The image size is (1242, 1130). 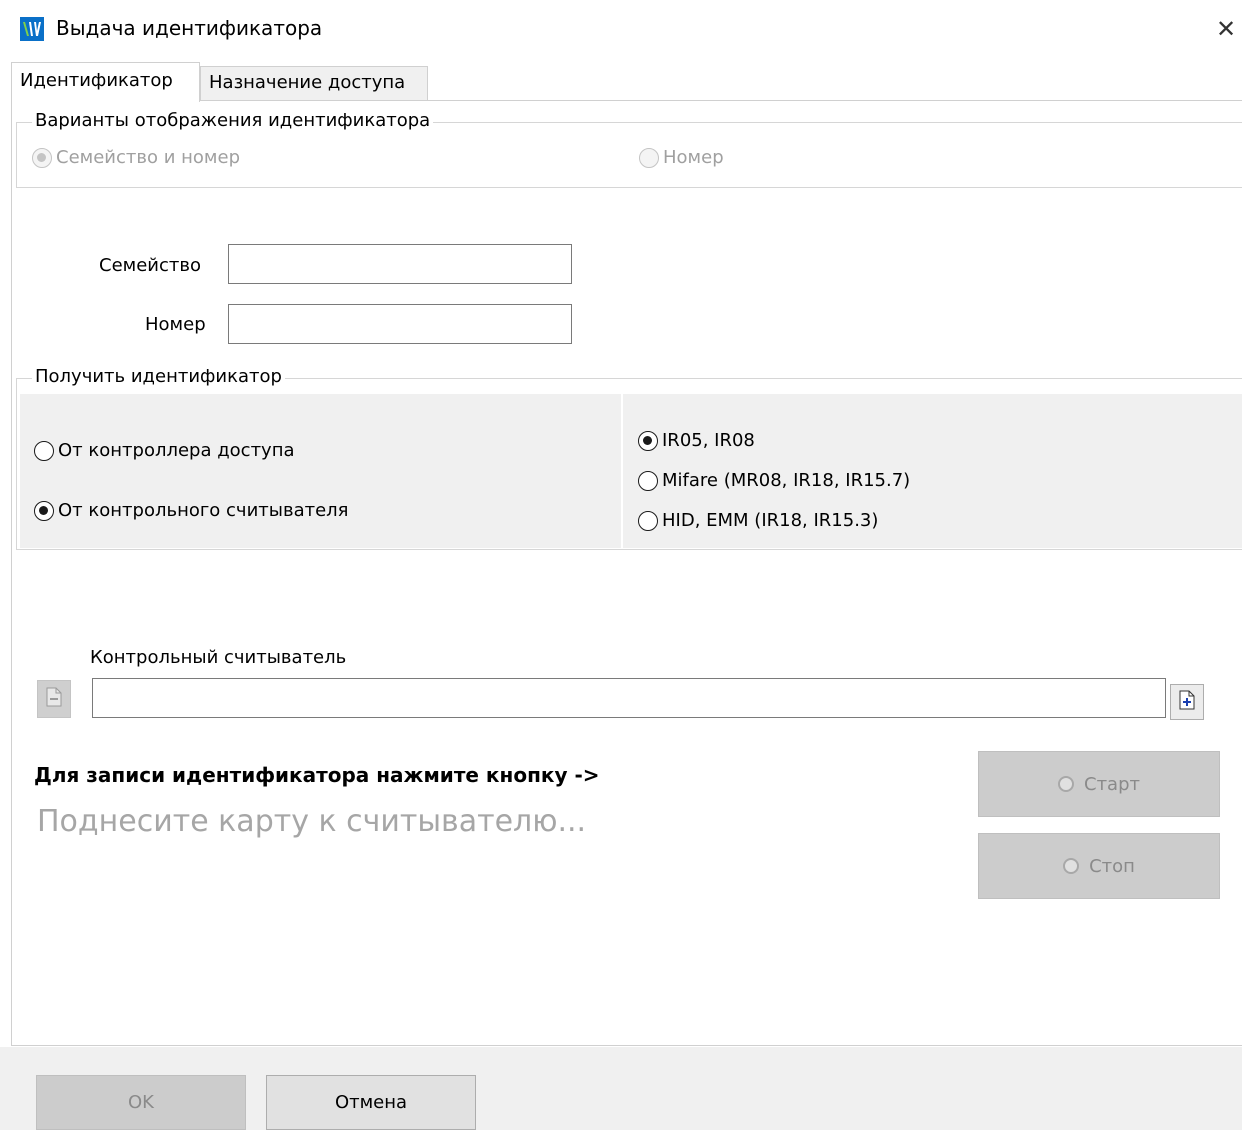 I want to click on source-options-panel, so click(x=320, y=471).